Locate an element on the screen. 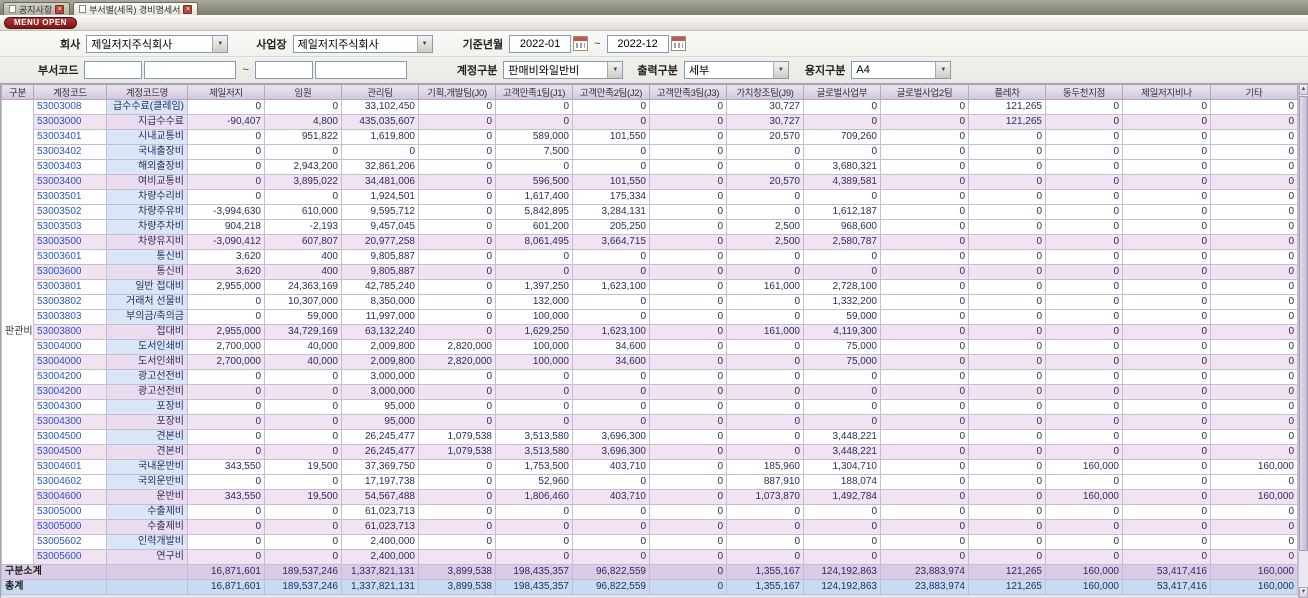 This screenshot has width=1308, height=598. value-cell: 3,680,321 is located at coordinates (842, 167).